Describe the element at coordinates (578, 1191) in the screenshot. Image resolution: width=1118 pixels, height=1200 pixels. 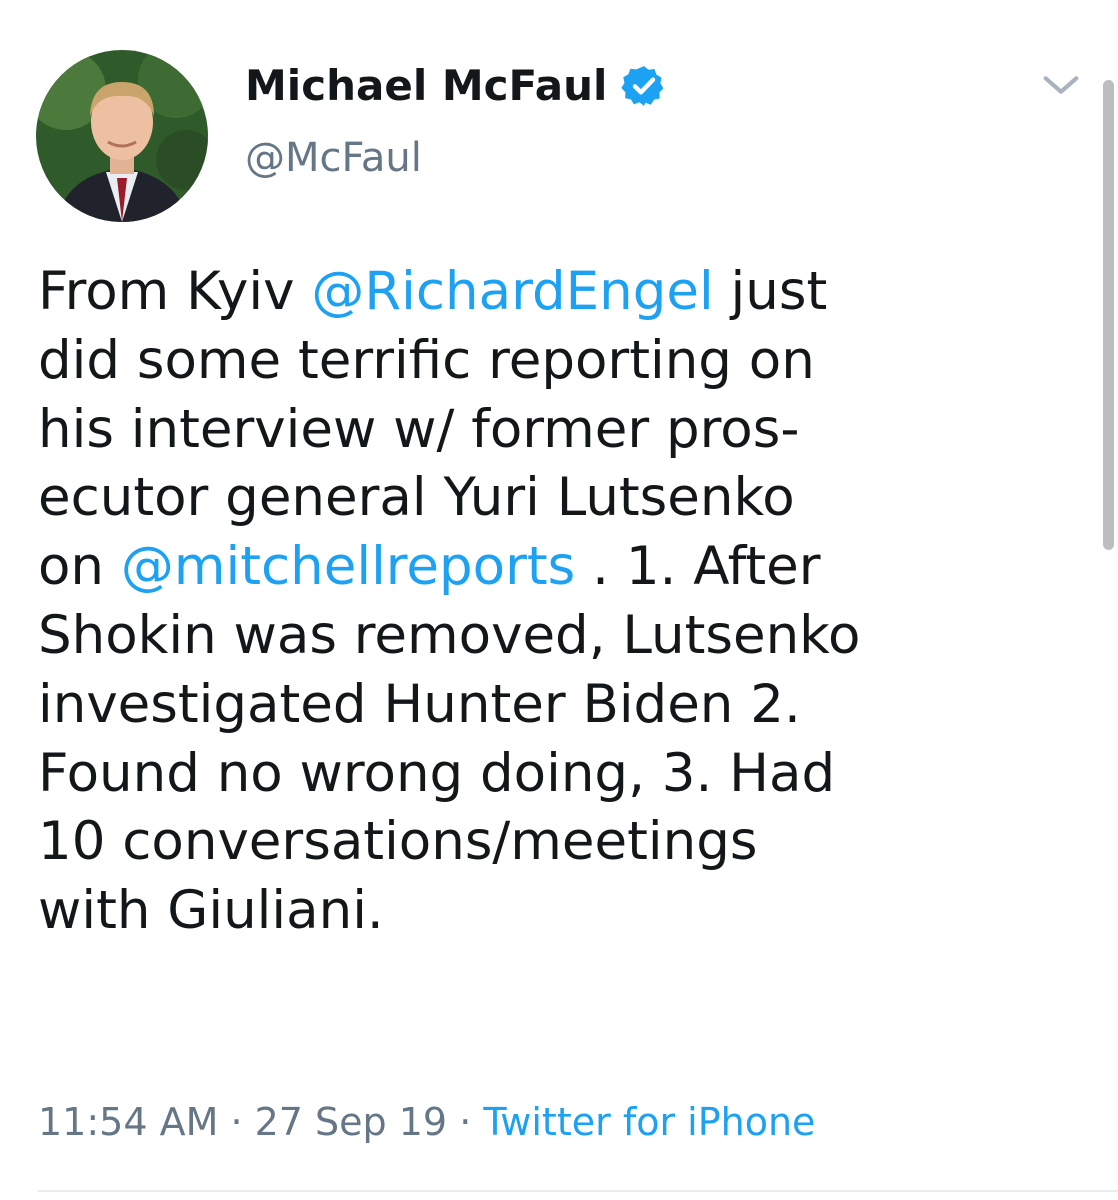
I see `divider` at that location.